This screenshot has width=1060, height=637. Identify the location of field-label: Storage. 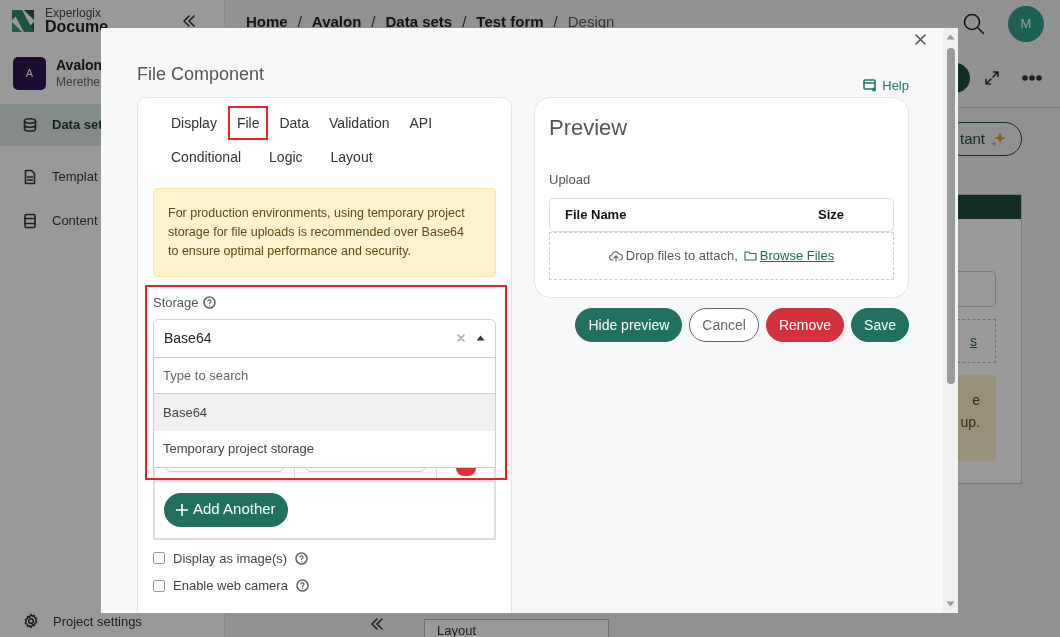
(176, 303).